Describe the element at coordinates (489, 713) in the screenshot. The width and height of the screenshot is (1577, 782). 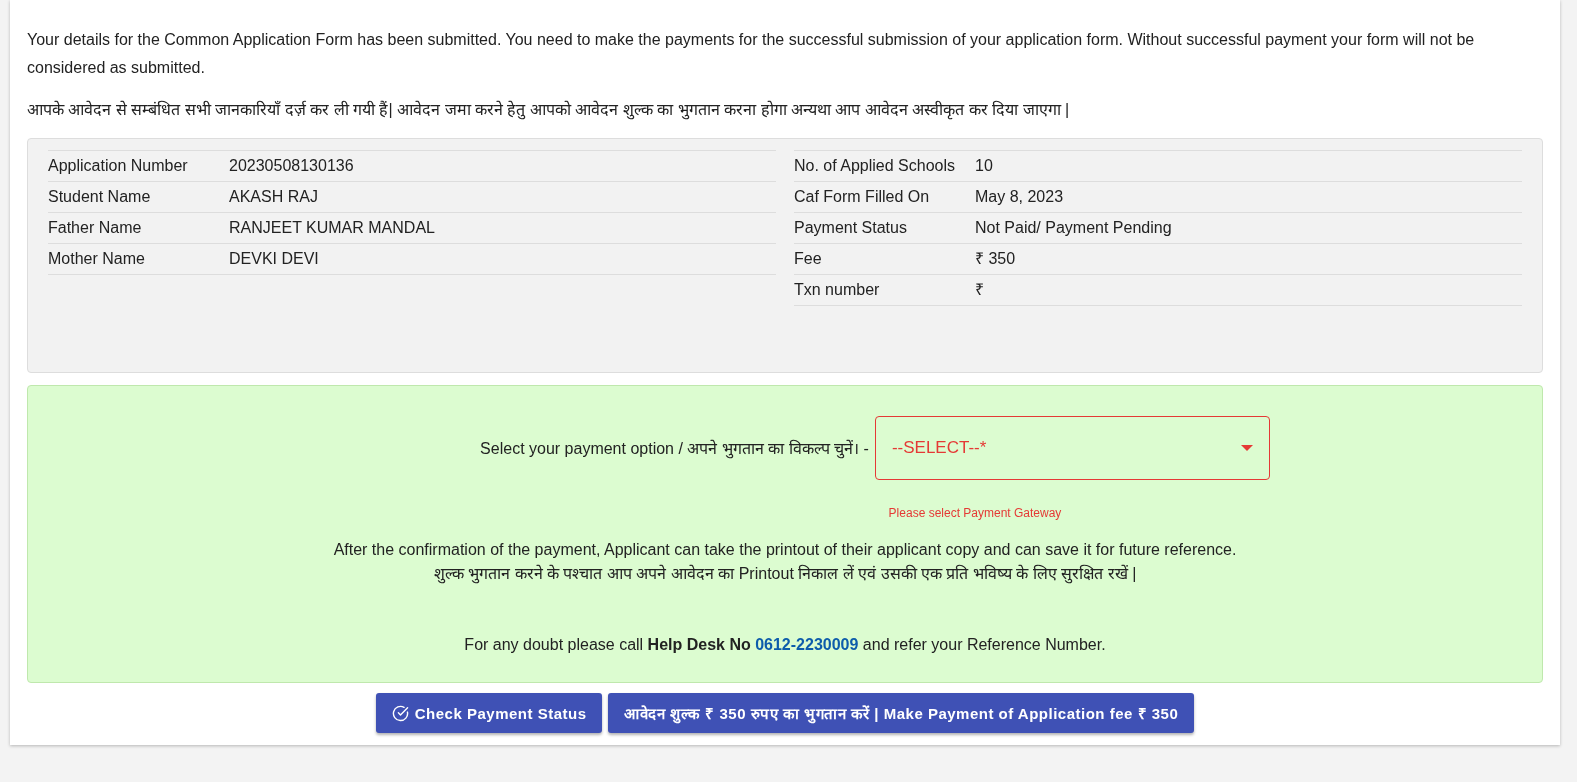
I see `check-status-button: Check Payment Status` at that location.